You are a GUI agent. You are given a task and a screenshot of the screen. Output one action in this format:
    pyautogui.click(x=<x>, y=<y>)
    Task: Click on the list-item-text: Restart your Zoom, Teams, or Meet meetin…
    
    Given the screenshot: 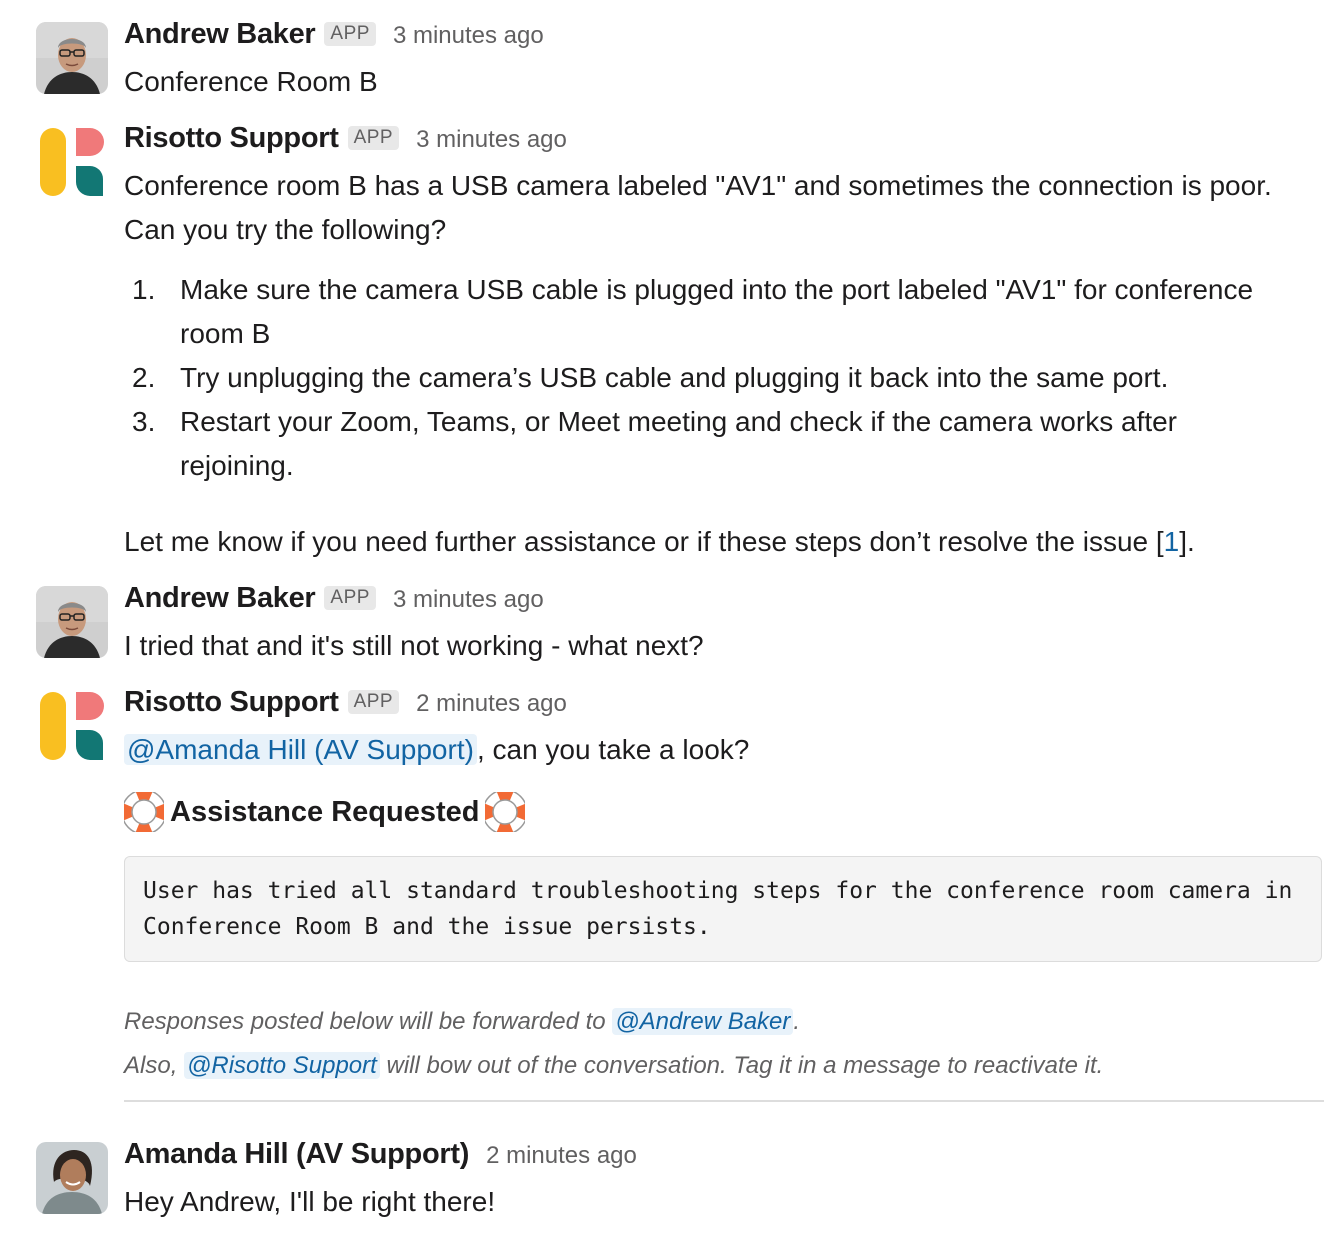 What is the action you would take?
    pyautogui.click(x=678, y=443)
    